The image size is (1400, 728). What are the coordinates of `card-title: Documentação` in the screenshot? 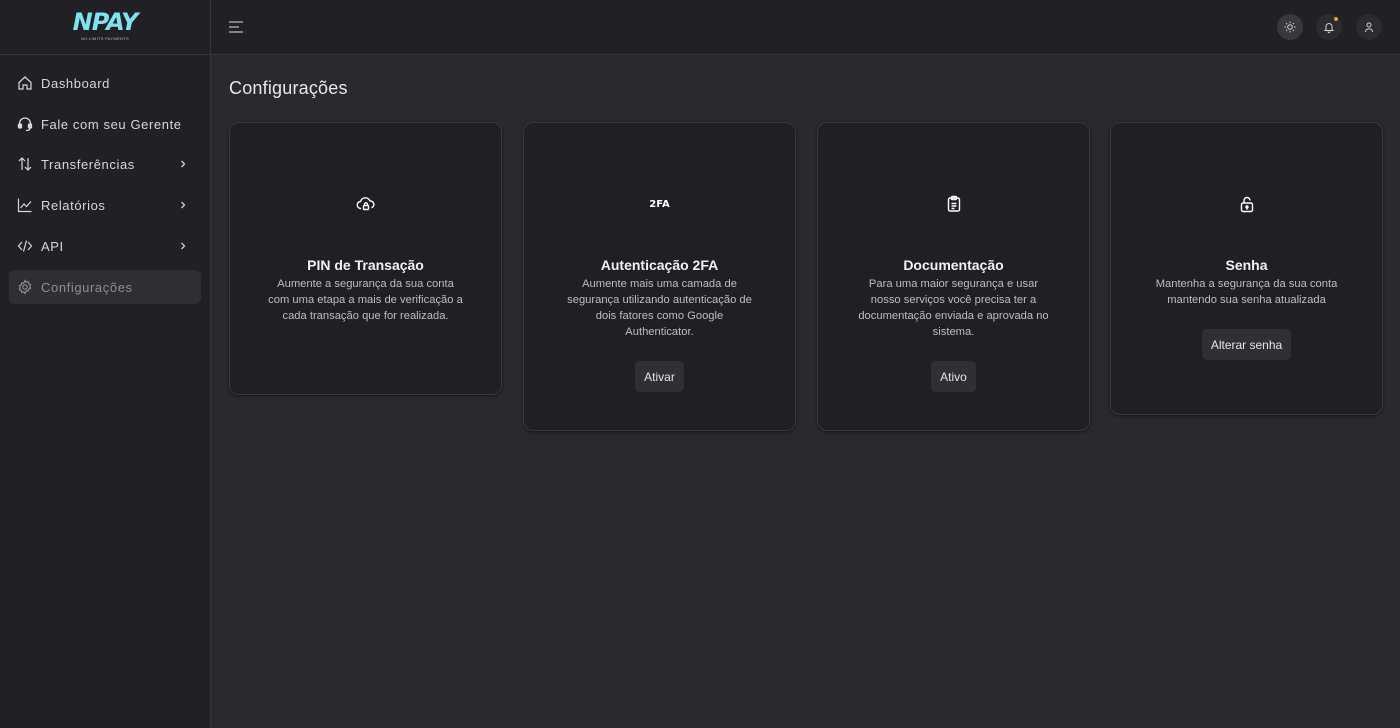 It's located at (953, 265).